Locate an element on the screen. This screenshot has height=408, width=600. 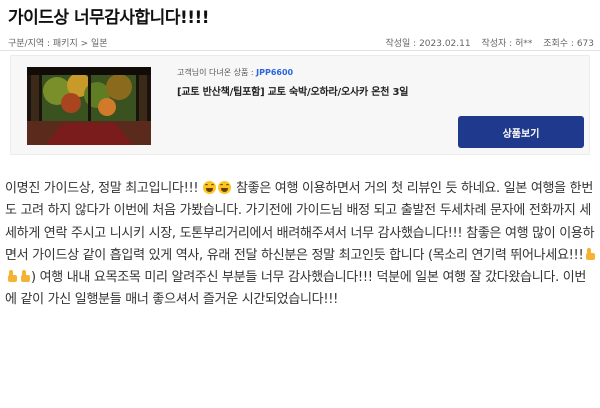
view-product-button: 상품보기 is located at coordinates (521, 132).